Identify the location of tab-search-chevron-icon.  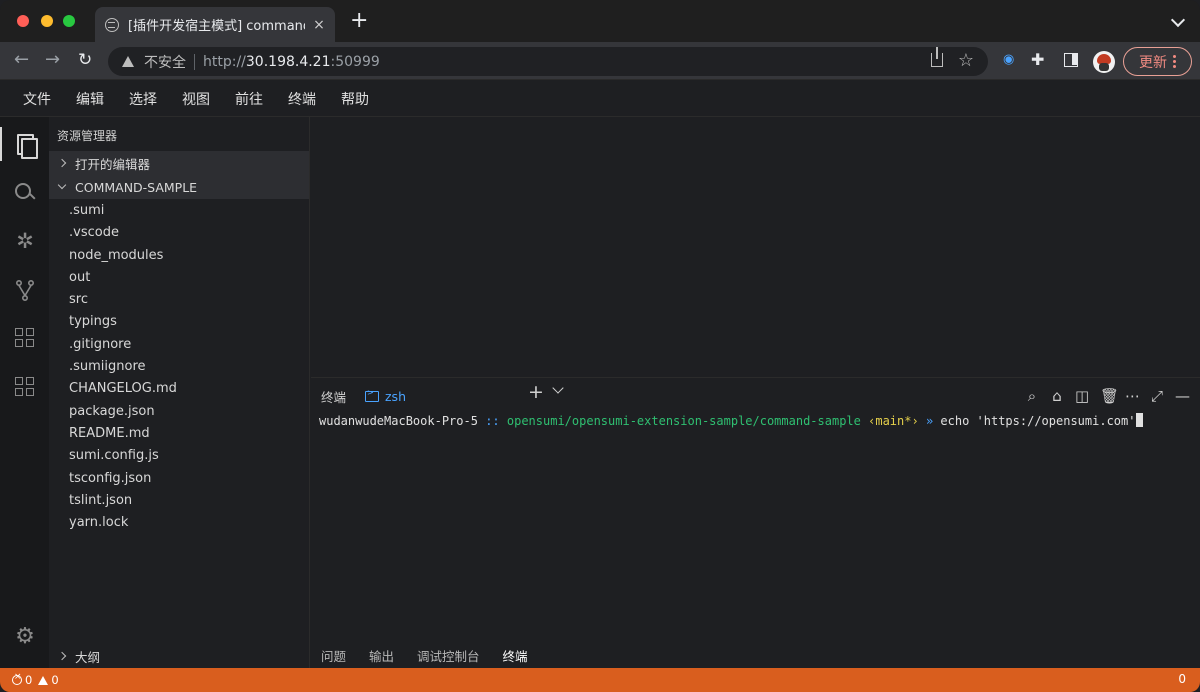
(1178, 20).